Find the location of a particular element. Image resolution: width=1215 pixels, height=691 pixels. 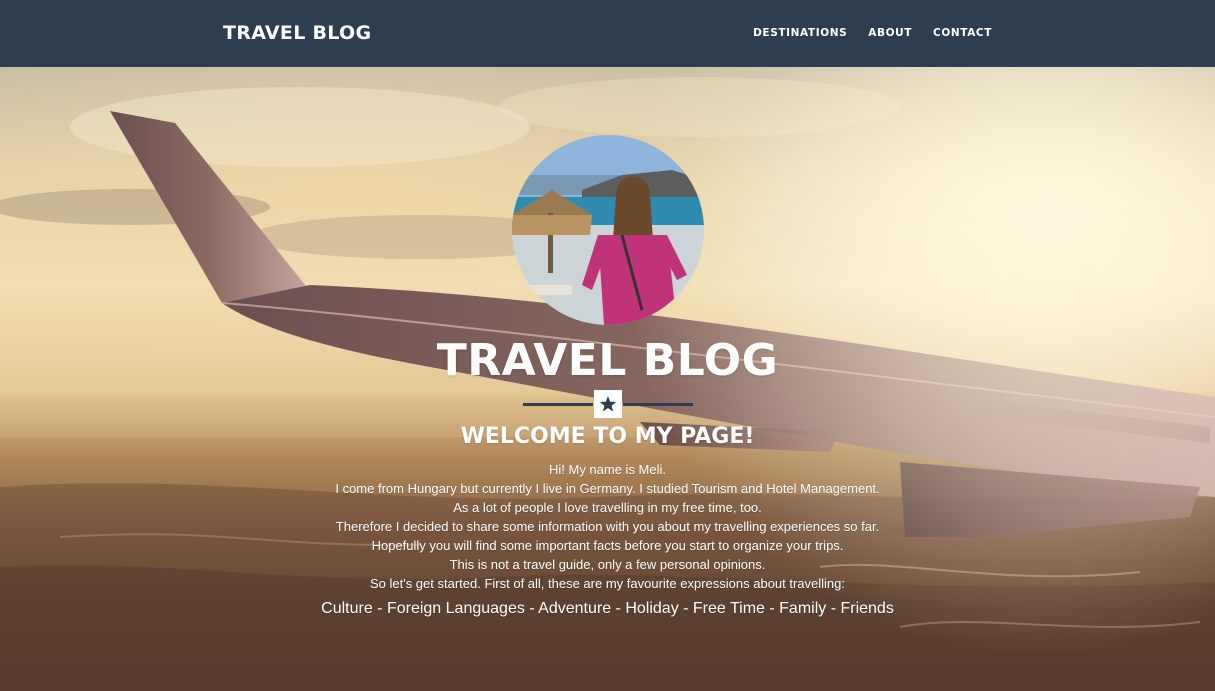

divider-line-left is located at coordinates (558, 404).